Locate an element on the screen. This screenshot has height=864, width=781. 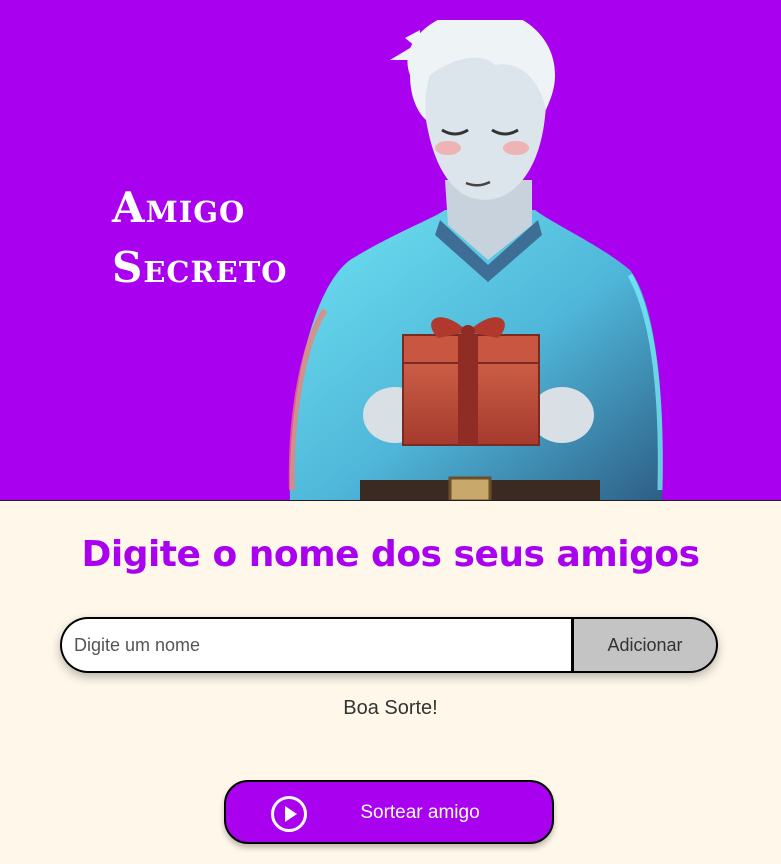
play-circle-icon is located at coordinates (289, 814).